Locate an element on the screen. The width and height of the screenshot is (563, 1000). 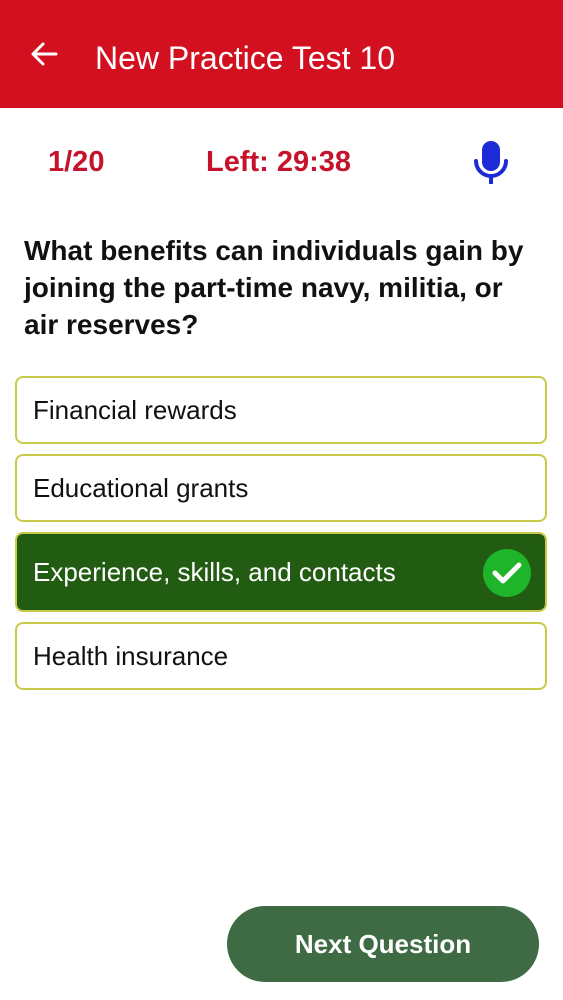
answer-option-selected: Experience, skills, and contacts is located at coordinates (281, 572).